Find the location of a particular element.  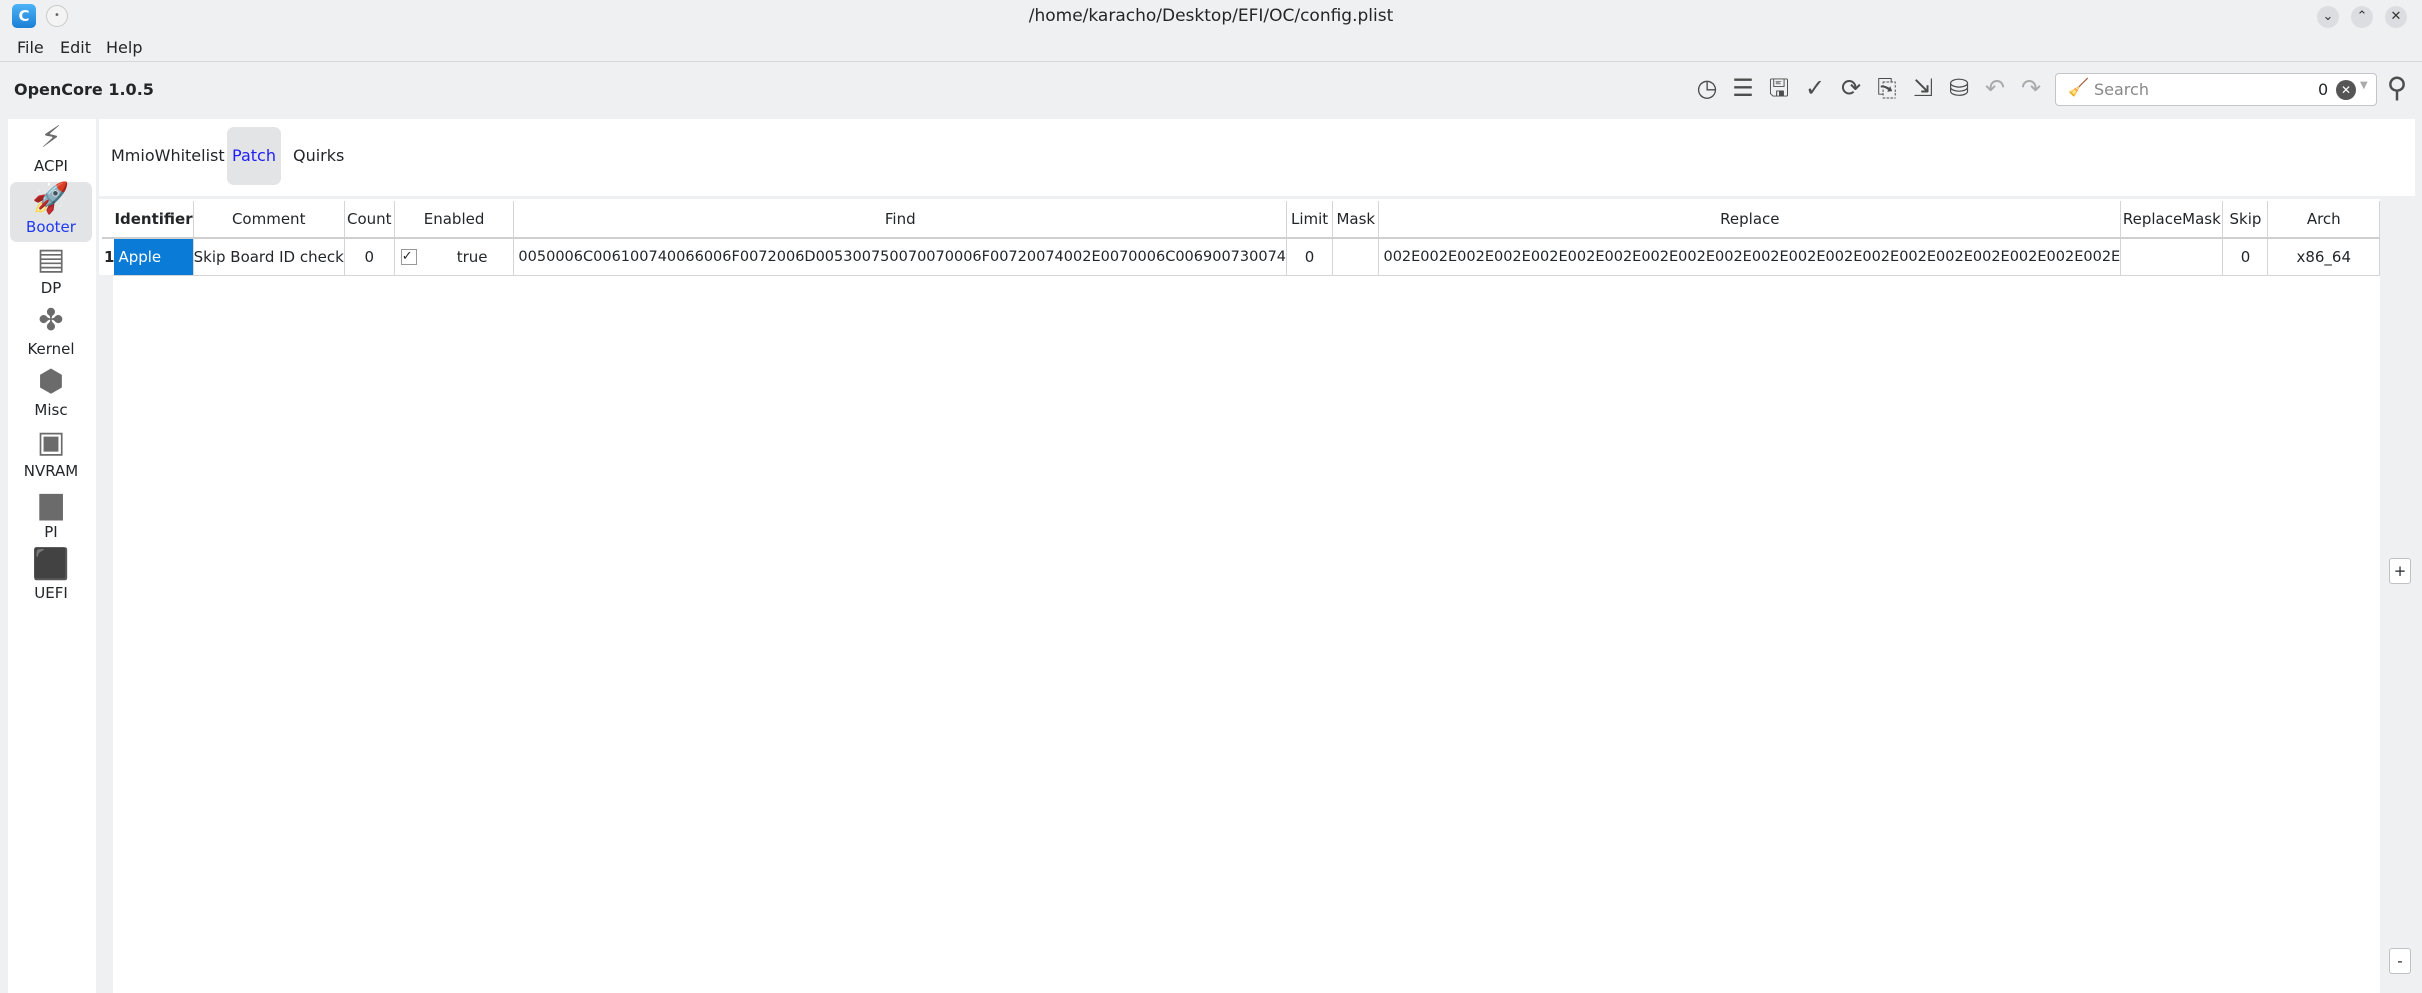

sync-list-icon: ⟳ is located at coordinates (1851, 88).